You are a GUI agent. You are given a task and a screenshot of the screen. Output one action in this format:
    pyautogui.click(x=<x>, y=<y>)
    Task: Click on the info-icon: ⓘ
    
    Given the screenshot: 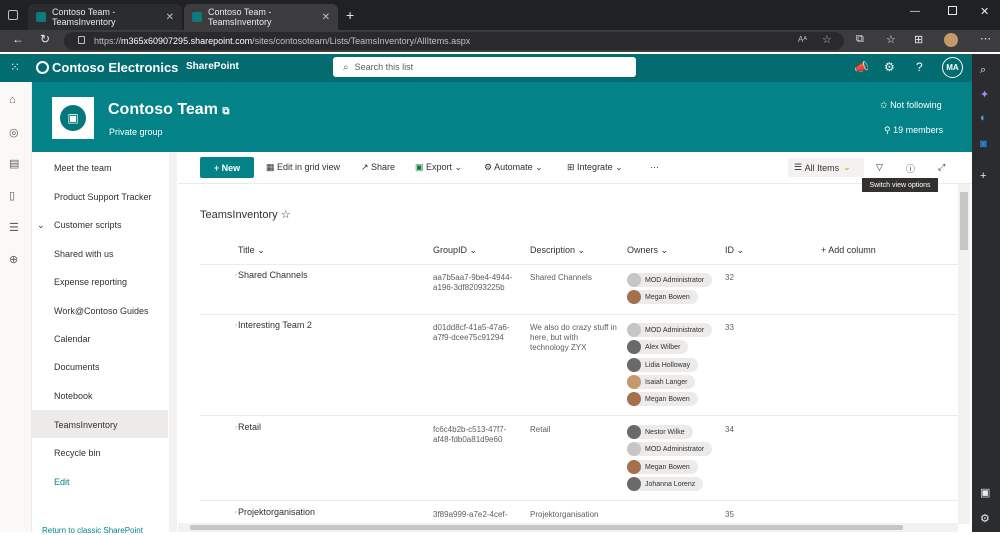 What is the action you would take?
    pyautogui.click(x=910, y=168)
    